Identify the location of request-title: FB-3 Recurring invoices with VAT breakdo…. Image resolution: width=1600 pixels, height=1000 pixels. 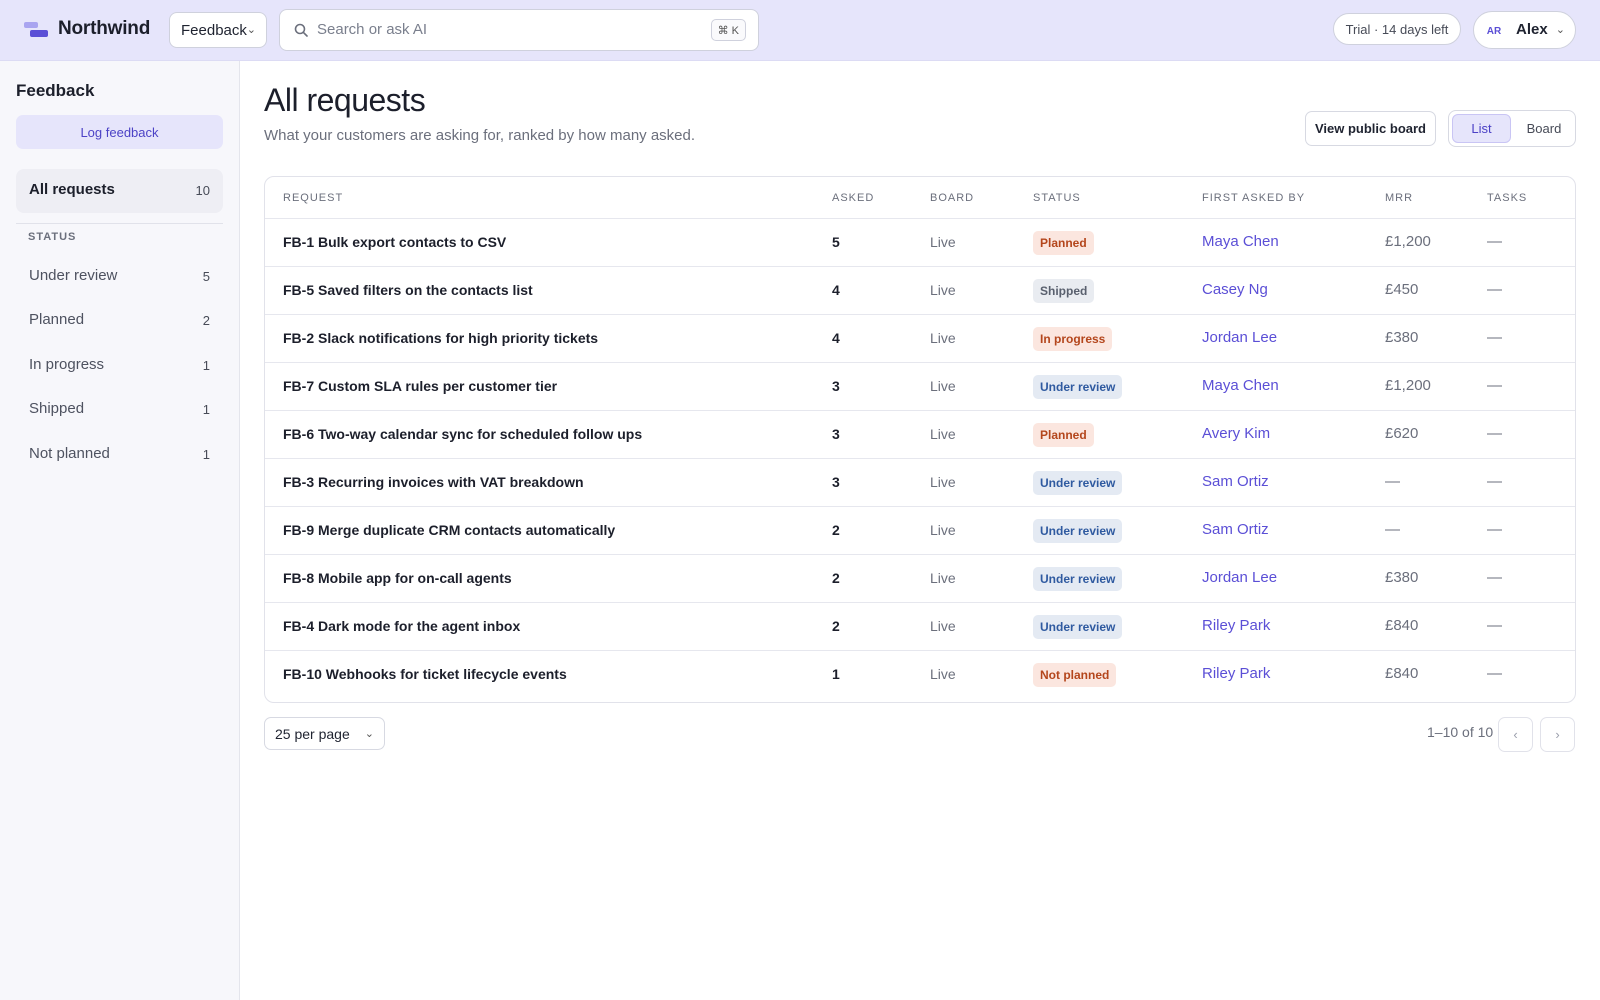
(433, 482).